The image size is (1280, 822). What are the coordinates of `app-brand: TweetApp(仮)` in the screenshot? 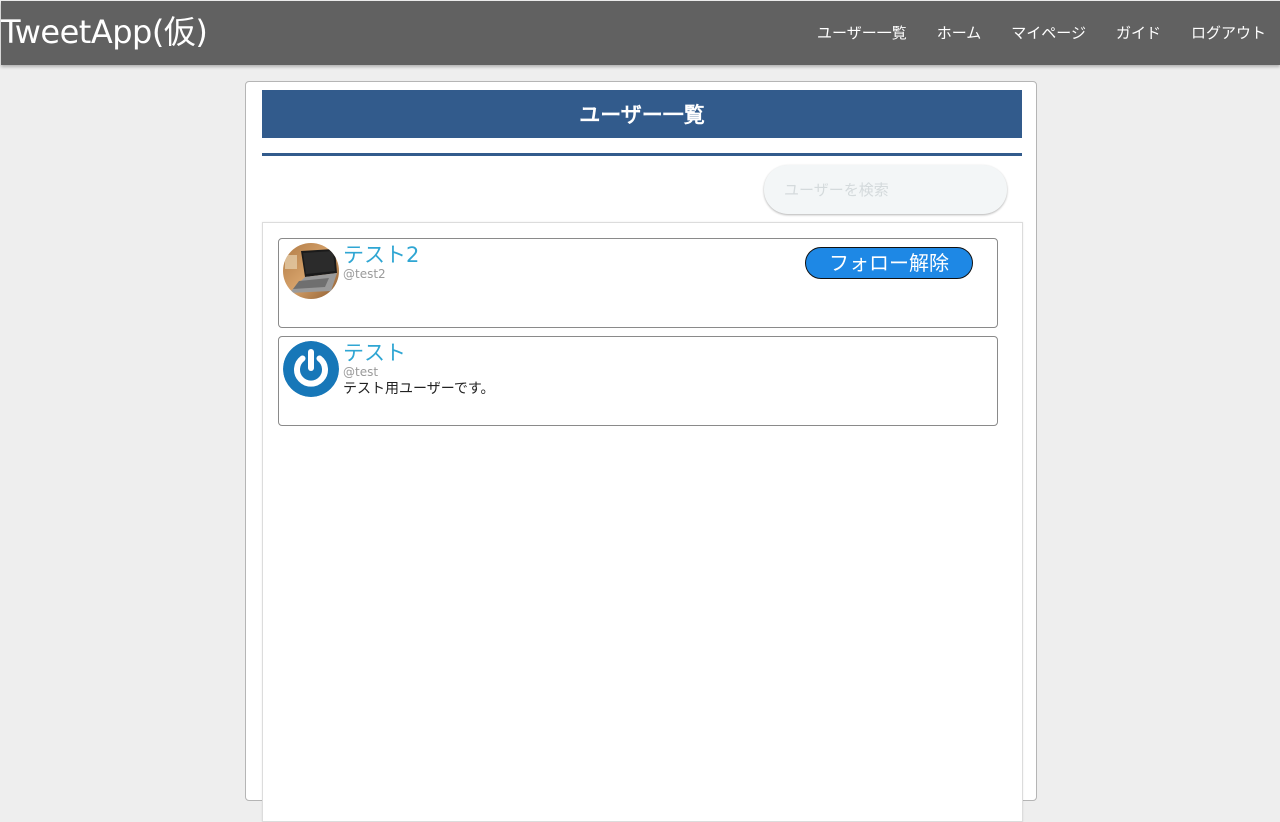 It's located at (104, 32).